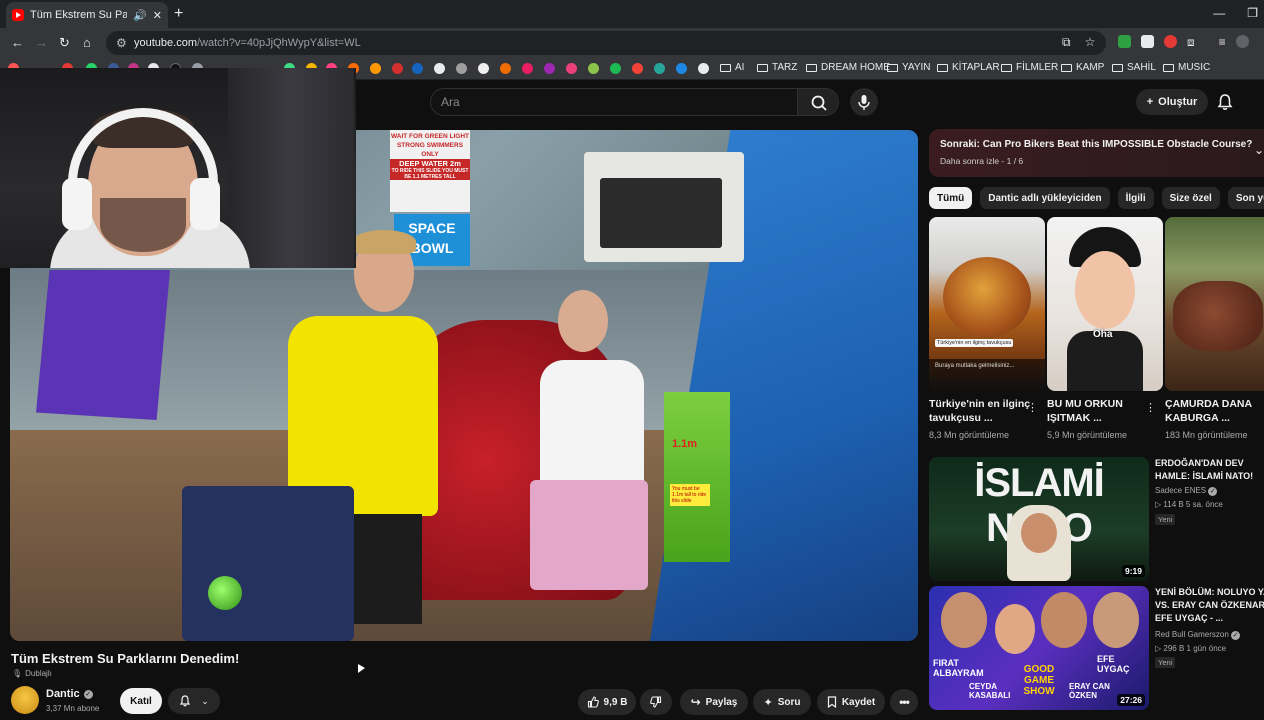 The height and width of the screenshot is (720, 1264). Describe the element at coordinates (1134, 67) in the screenshot. I see `bookmark-folder-sahil: SAHİL` at that location.